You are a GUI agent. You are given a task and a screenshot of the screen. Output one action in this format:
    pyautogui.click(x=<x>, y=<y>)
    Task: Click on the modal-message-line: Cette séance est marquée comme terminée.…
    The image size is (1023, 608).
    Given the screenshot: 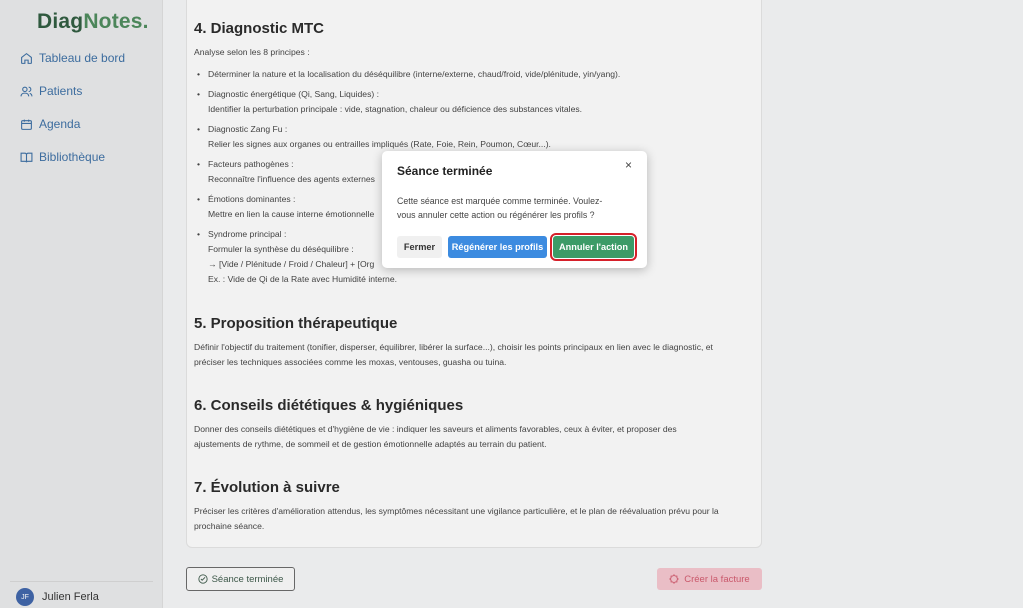 What is the action you would take?
    pyautogui.click(x=500, y=201)
    